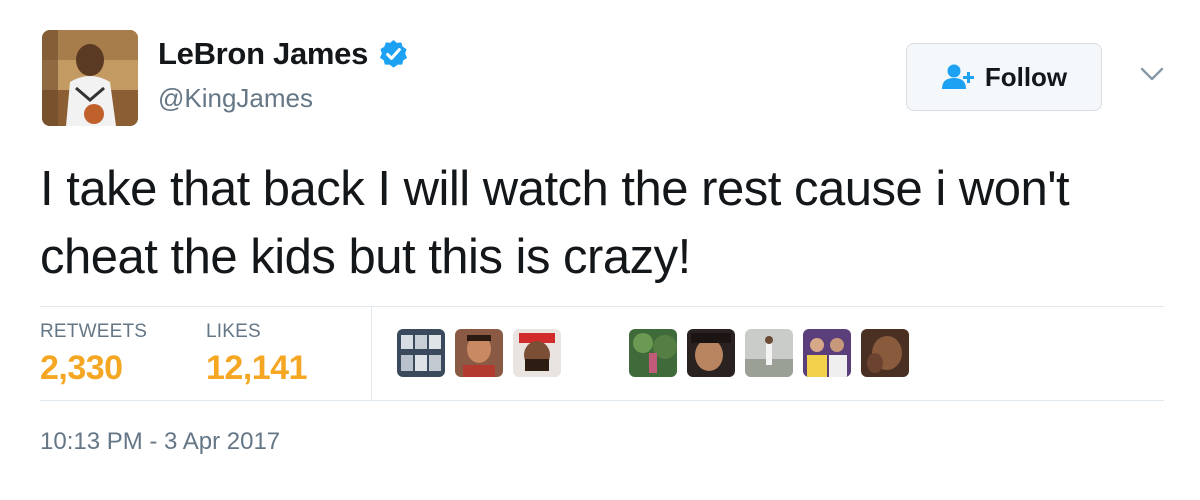 The image size is (1200, 500). Describe the element at coordinates (81, 368) in the screenshot. I see `retweets-count: 2,330` at that location.